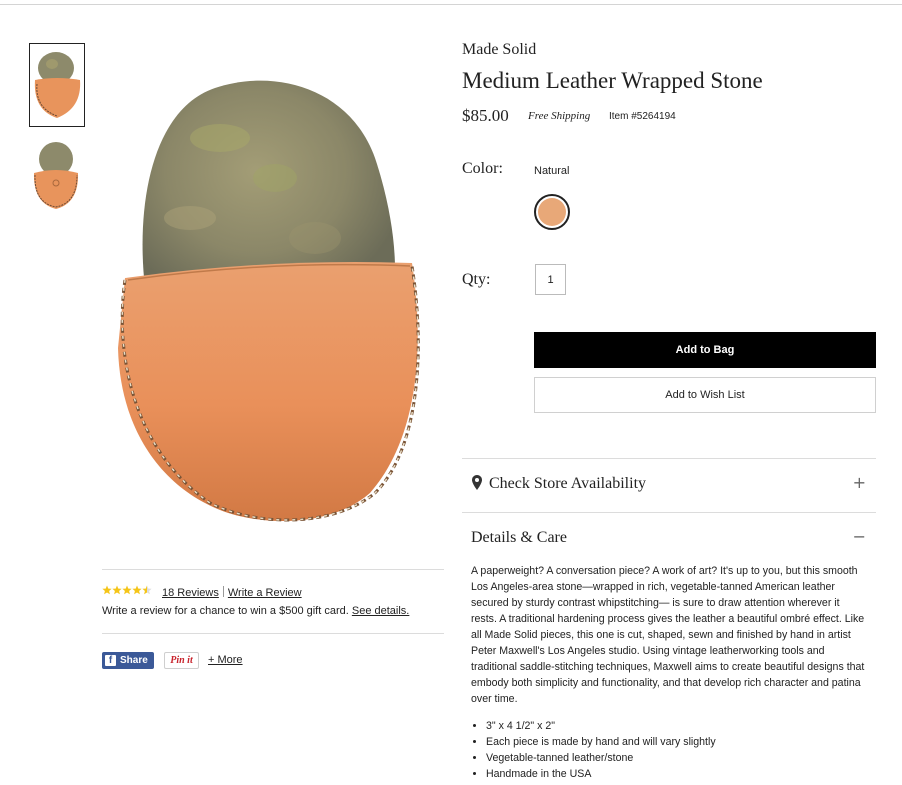 This screenshot has height=785, width=902. Describe the element at coordinates (519, 537) in the screenshot. I see `details-care-label: Details & Care` at that location.